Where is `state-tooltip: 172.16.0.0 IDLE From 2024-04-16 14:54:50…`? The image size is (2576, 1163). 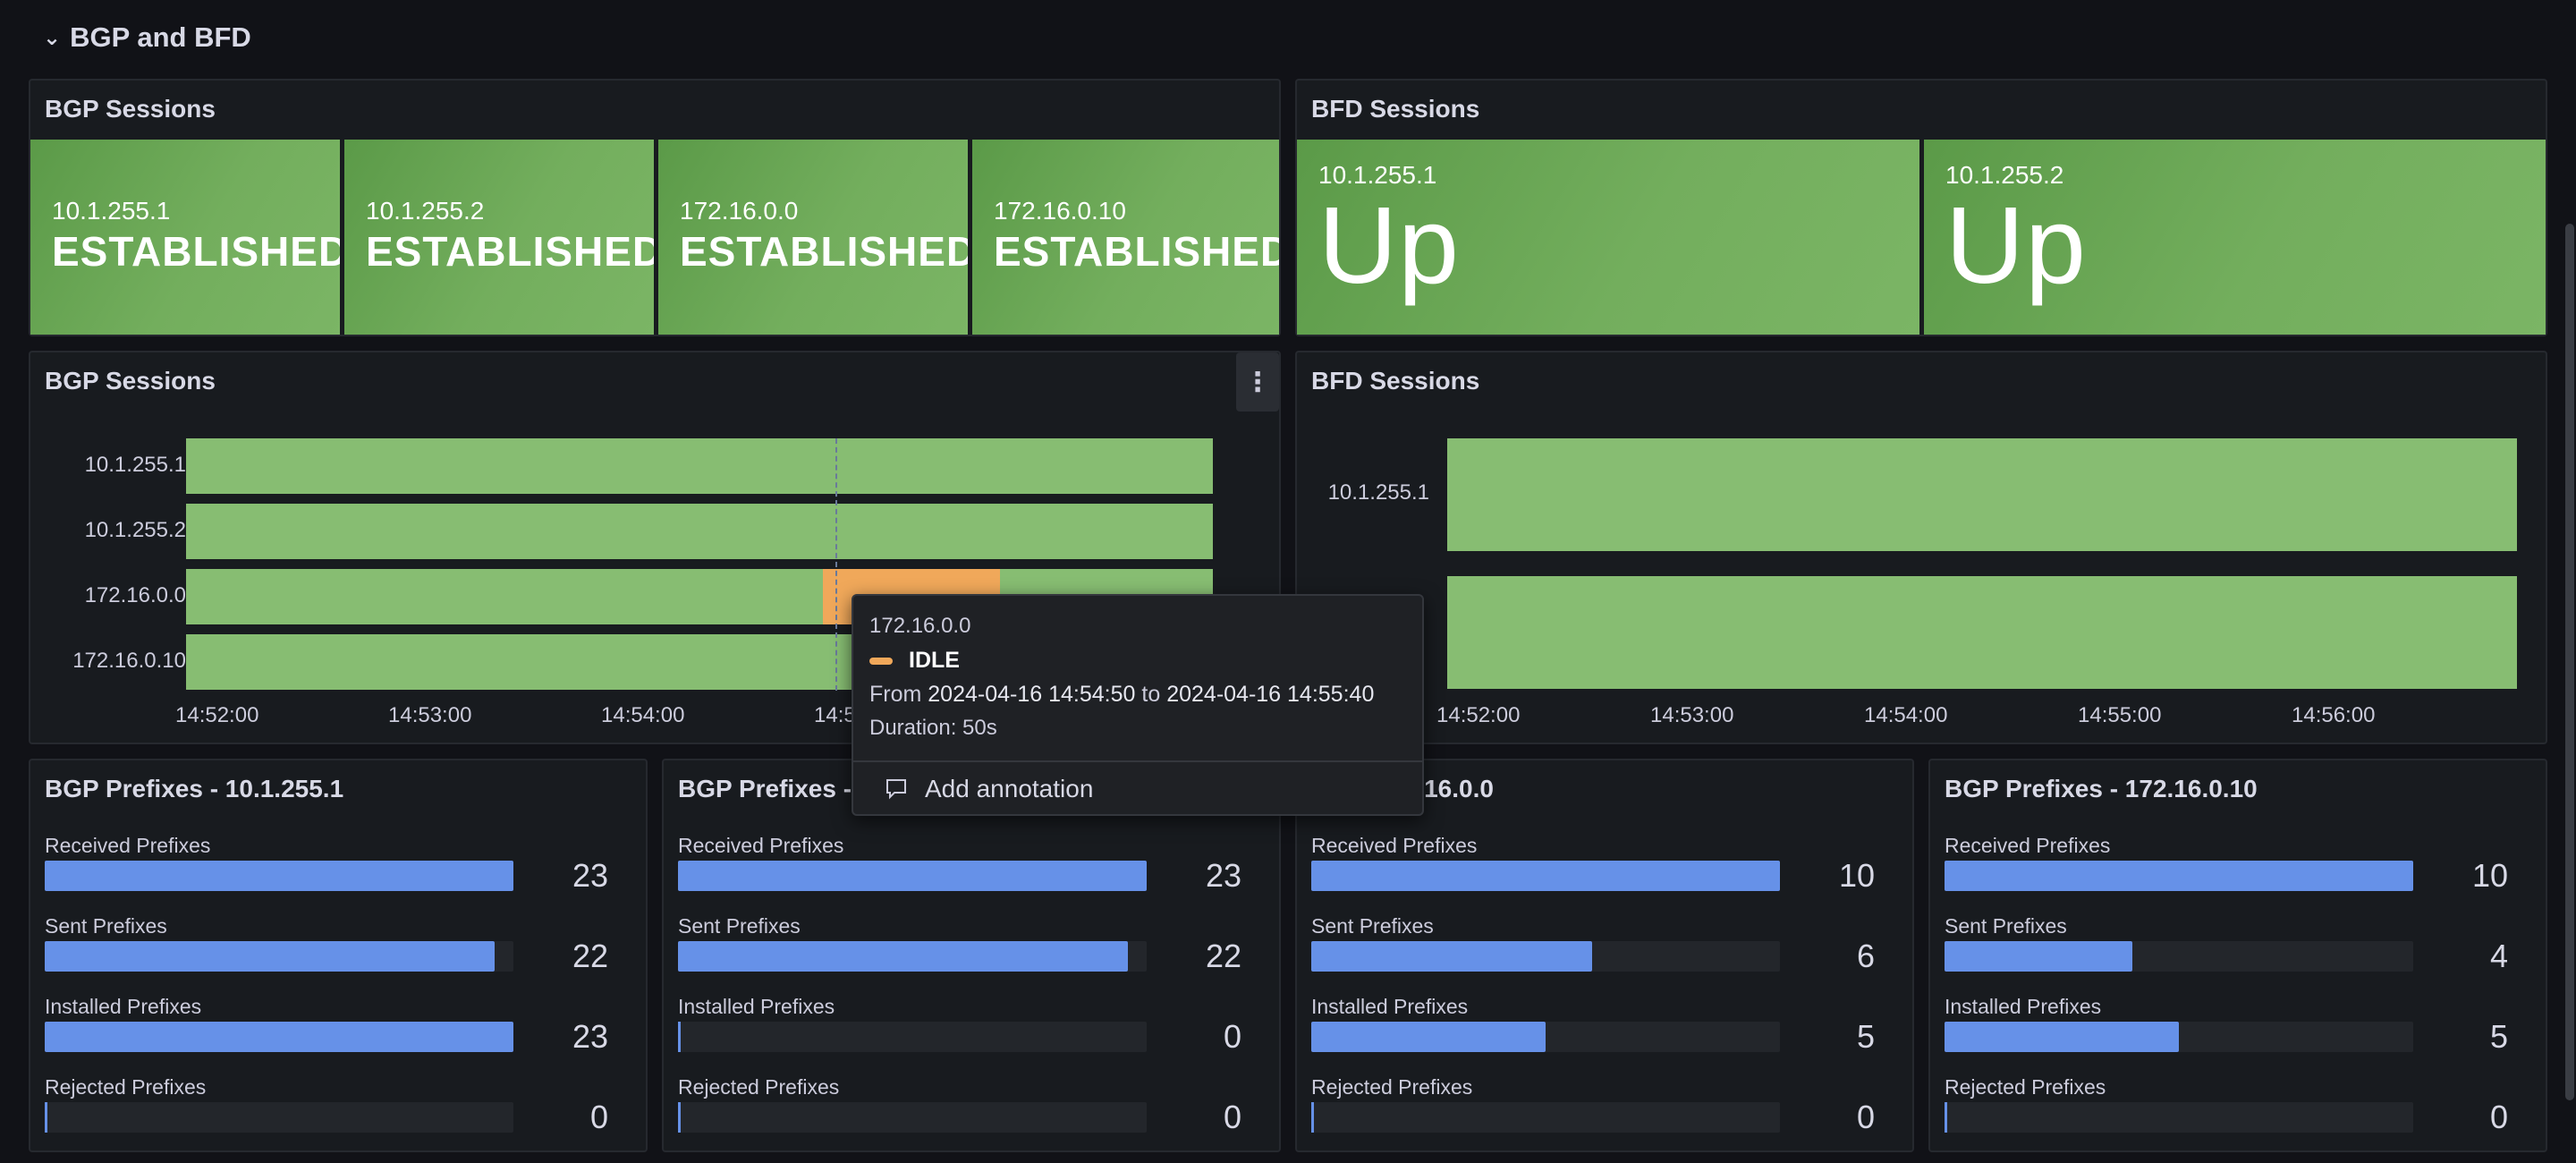
state-tooltip: 172.16.0.0 IDLE From 2024-04-16 14:54:50… is located at coordinates (1138, 705).